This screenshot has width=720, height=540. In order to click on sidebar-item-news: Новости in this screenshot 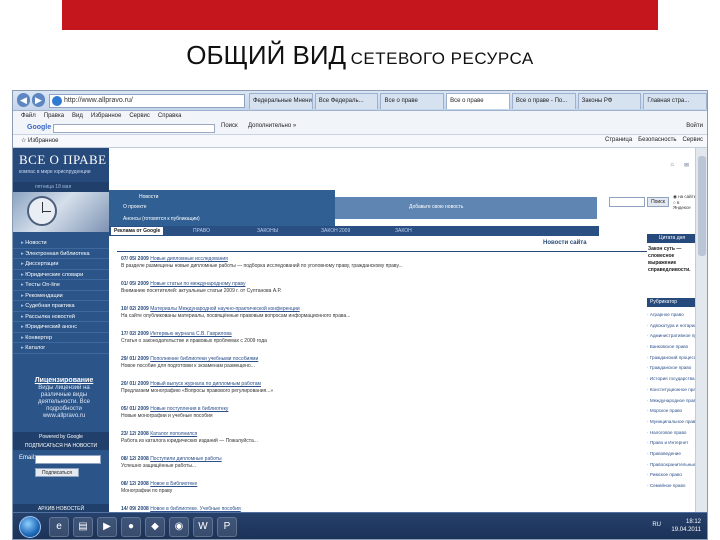, I will do `click(61, 243)`.